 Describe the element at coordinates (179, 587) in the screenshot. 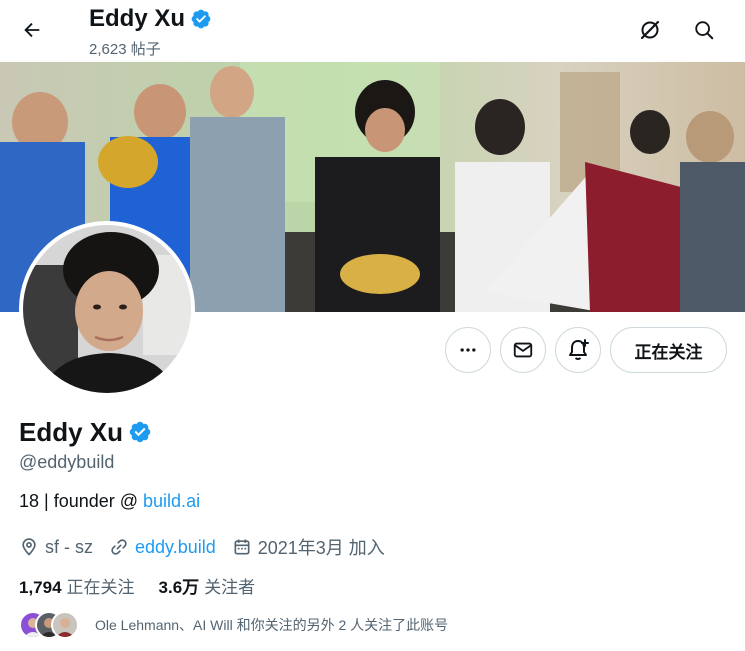

I see `followers-count: 3.6万` at that location.